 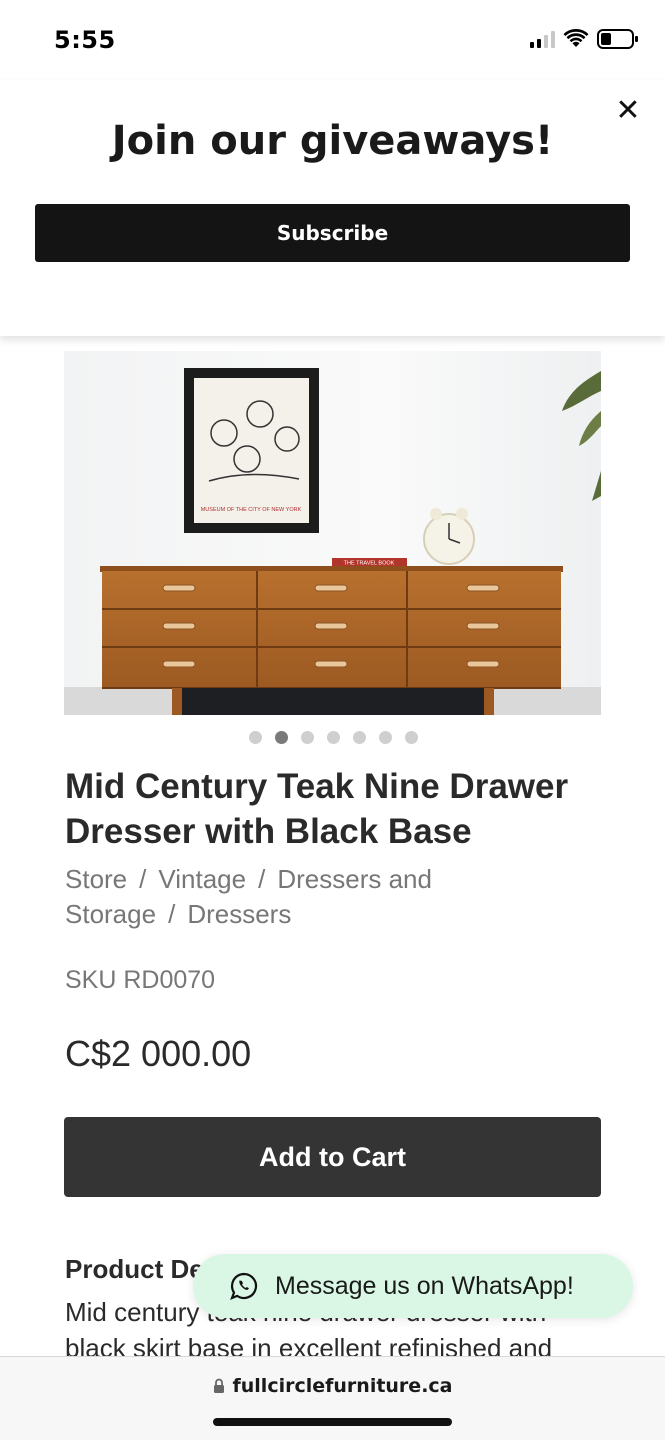 What do you see at coordinates (218, 1385) in the screenshot?
I see `lock-icon` at bounding box center [218, 1385].